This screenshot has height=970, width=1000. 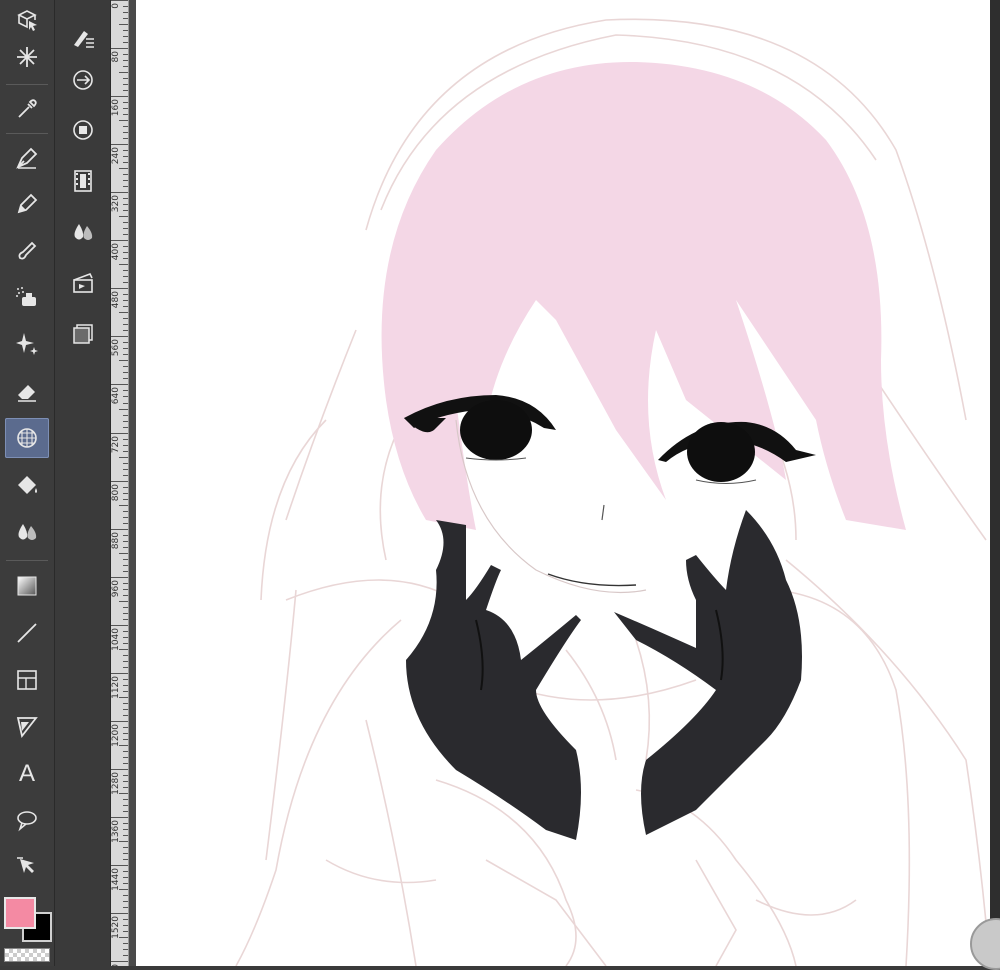 What do you see at coordinates (116, 928) in the screenshot?
I see `ruler-label: 1520` at bounding box center [116, 928].